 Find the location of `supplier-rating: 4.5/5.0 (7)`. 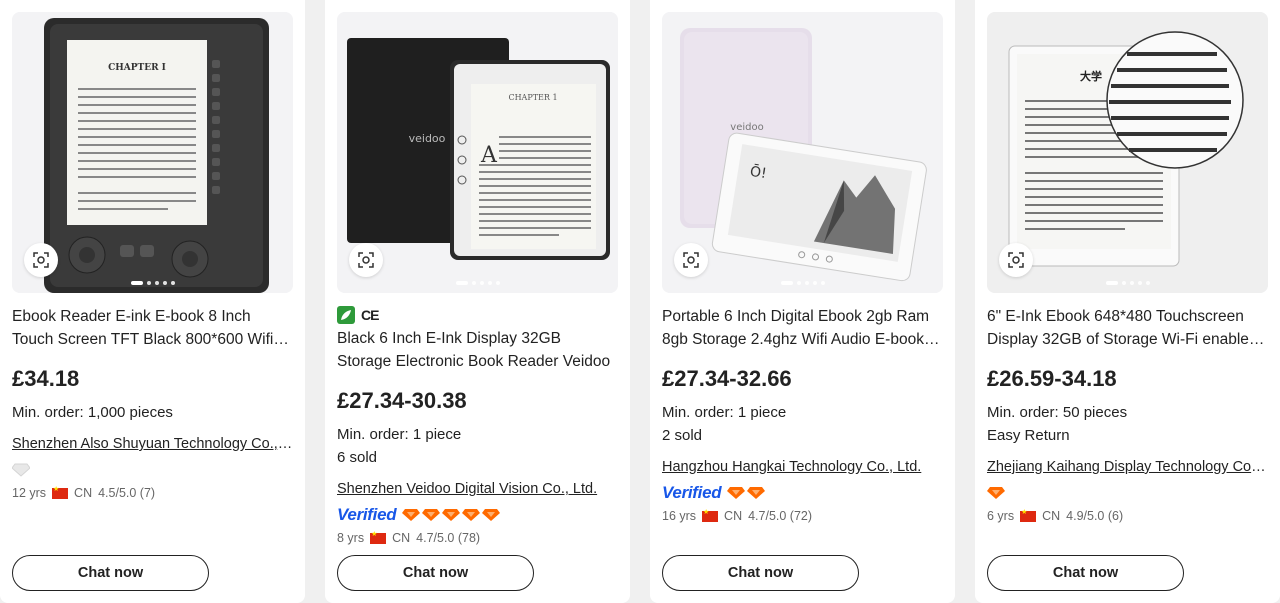

supplier-rating: 4.5/5.0 (7) is located at coordinates (127, 493).